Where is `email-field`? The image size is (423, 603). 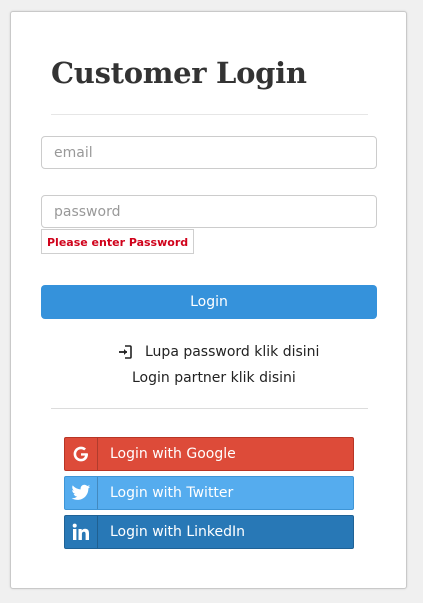
email-field is located at coordinates (209, 152).